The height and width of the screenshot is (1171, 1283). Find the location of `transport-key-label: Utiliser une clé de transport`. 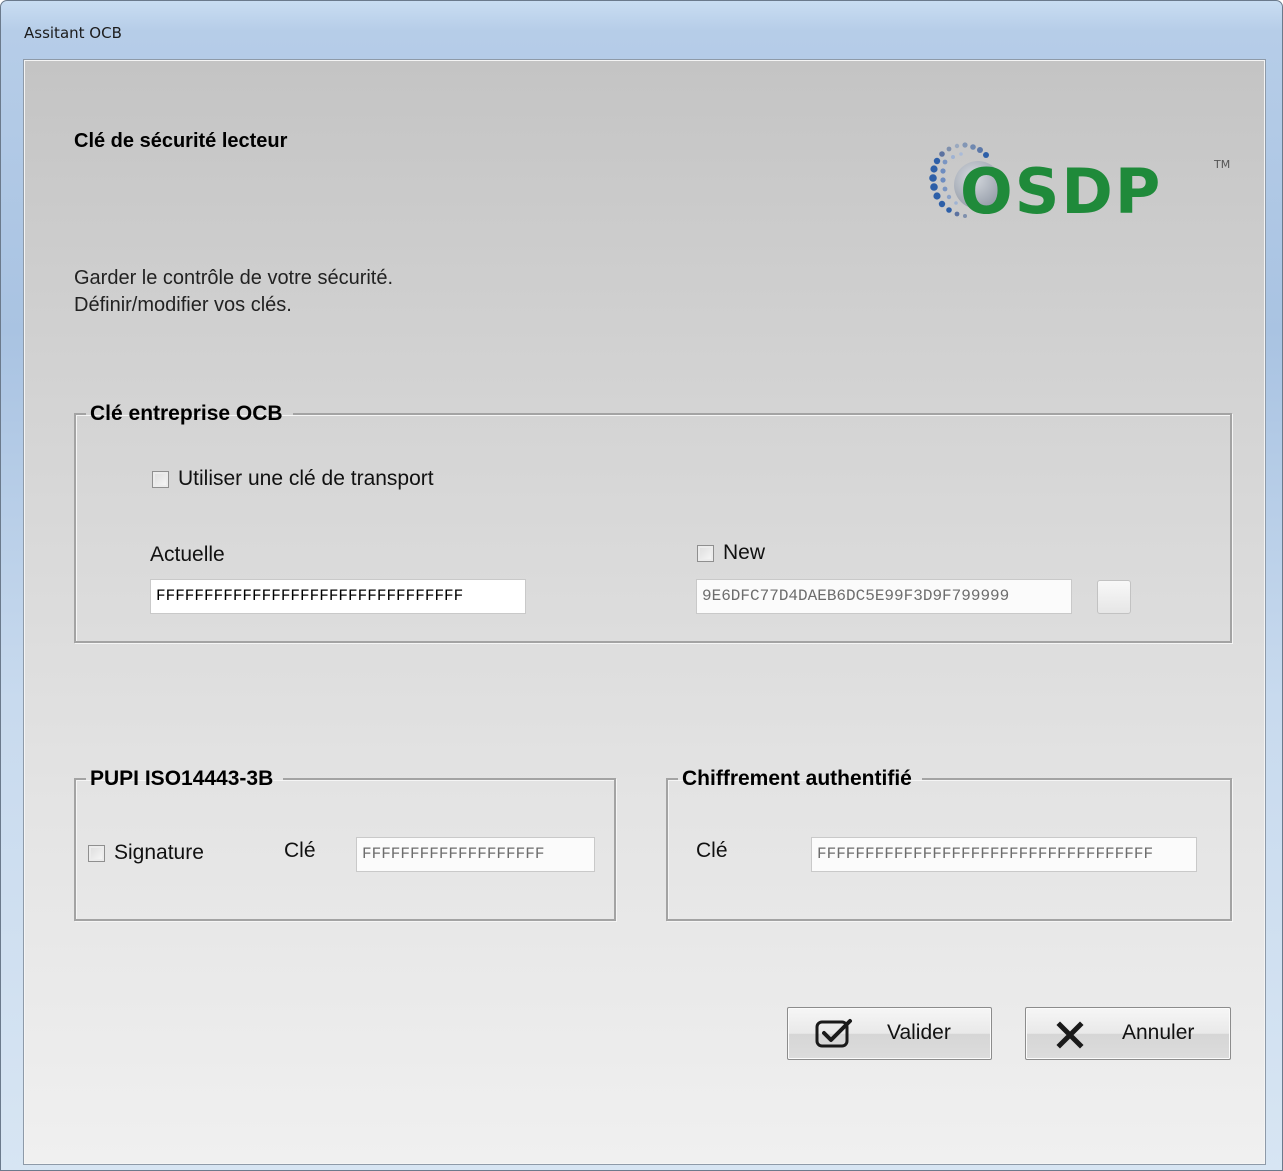

transport-key-label: Utiliser une clé de transport is located at coordinates (306, 479).